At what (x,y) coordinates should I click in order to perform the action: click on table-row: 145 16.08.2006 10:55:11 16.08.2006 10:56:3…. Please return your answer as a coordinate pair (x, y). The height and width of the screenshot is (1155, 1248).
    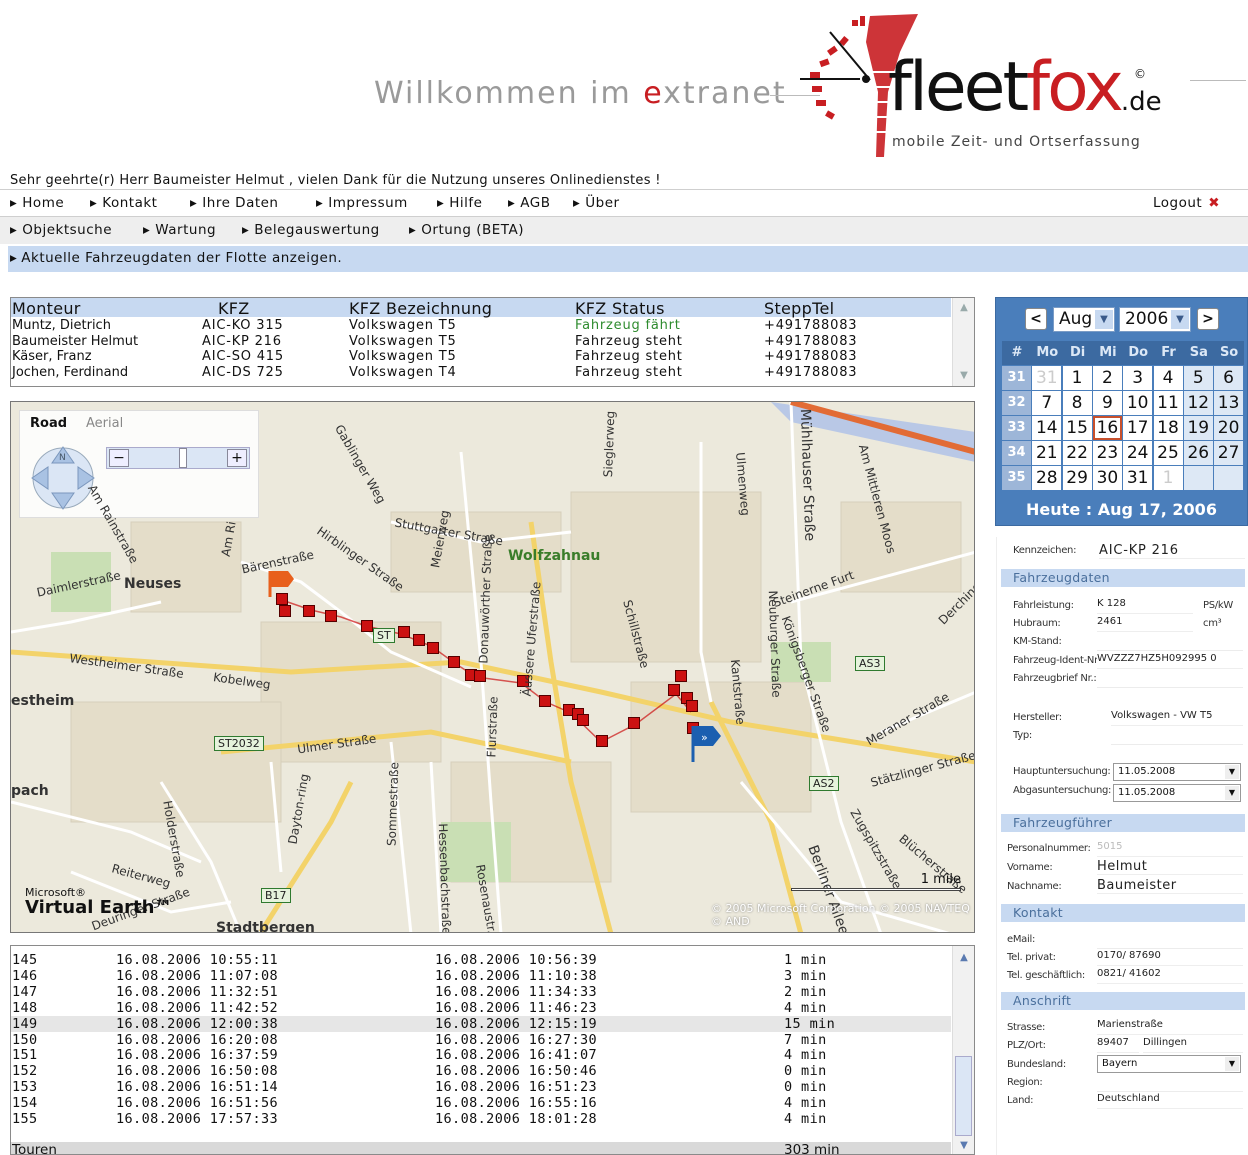
    Looking at the image, I should click on (481, 960).